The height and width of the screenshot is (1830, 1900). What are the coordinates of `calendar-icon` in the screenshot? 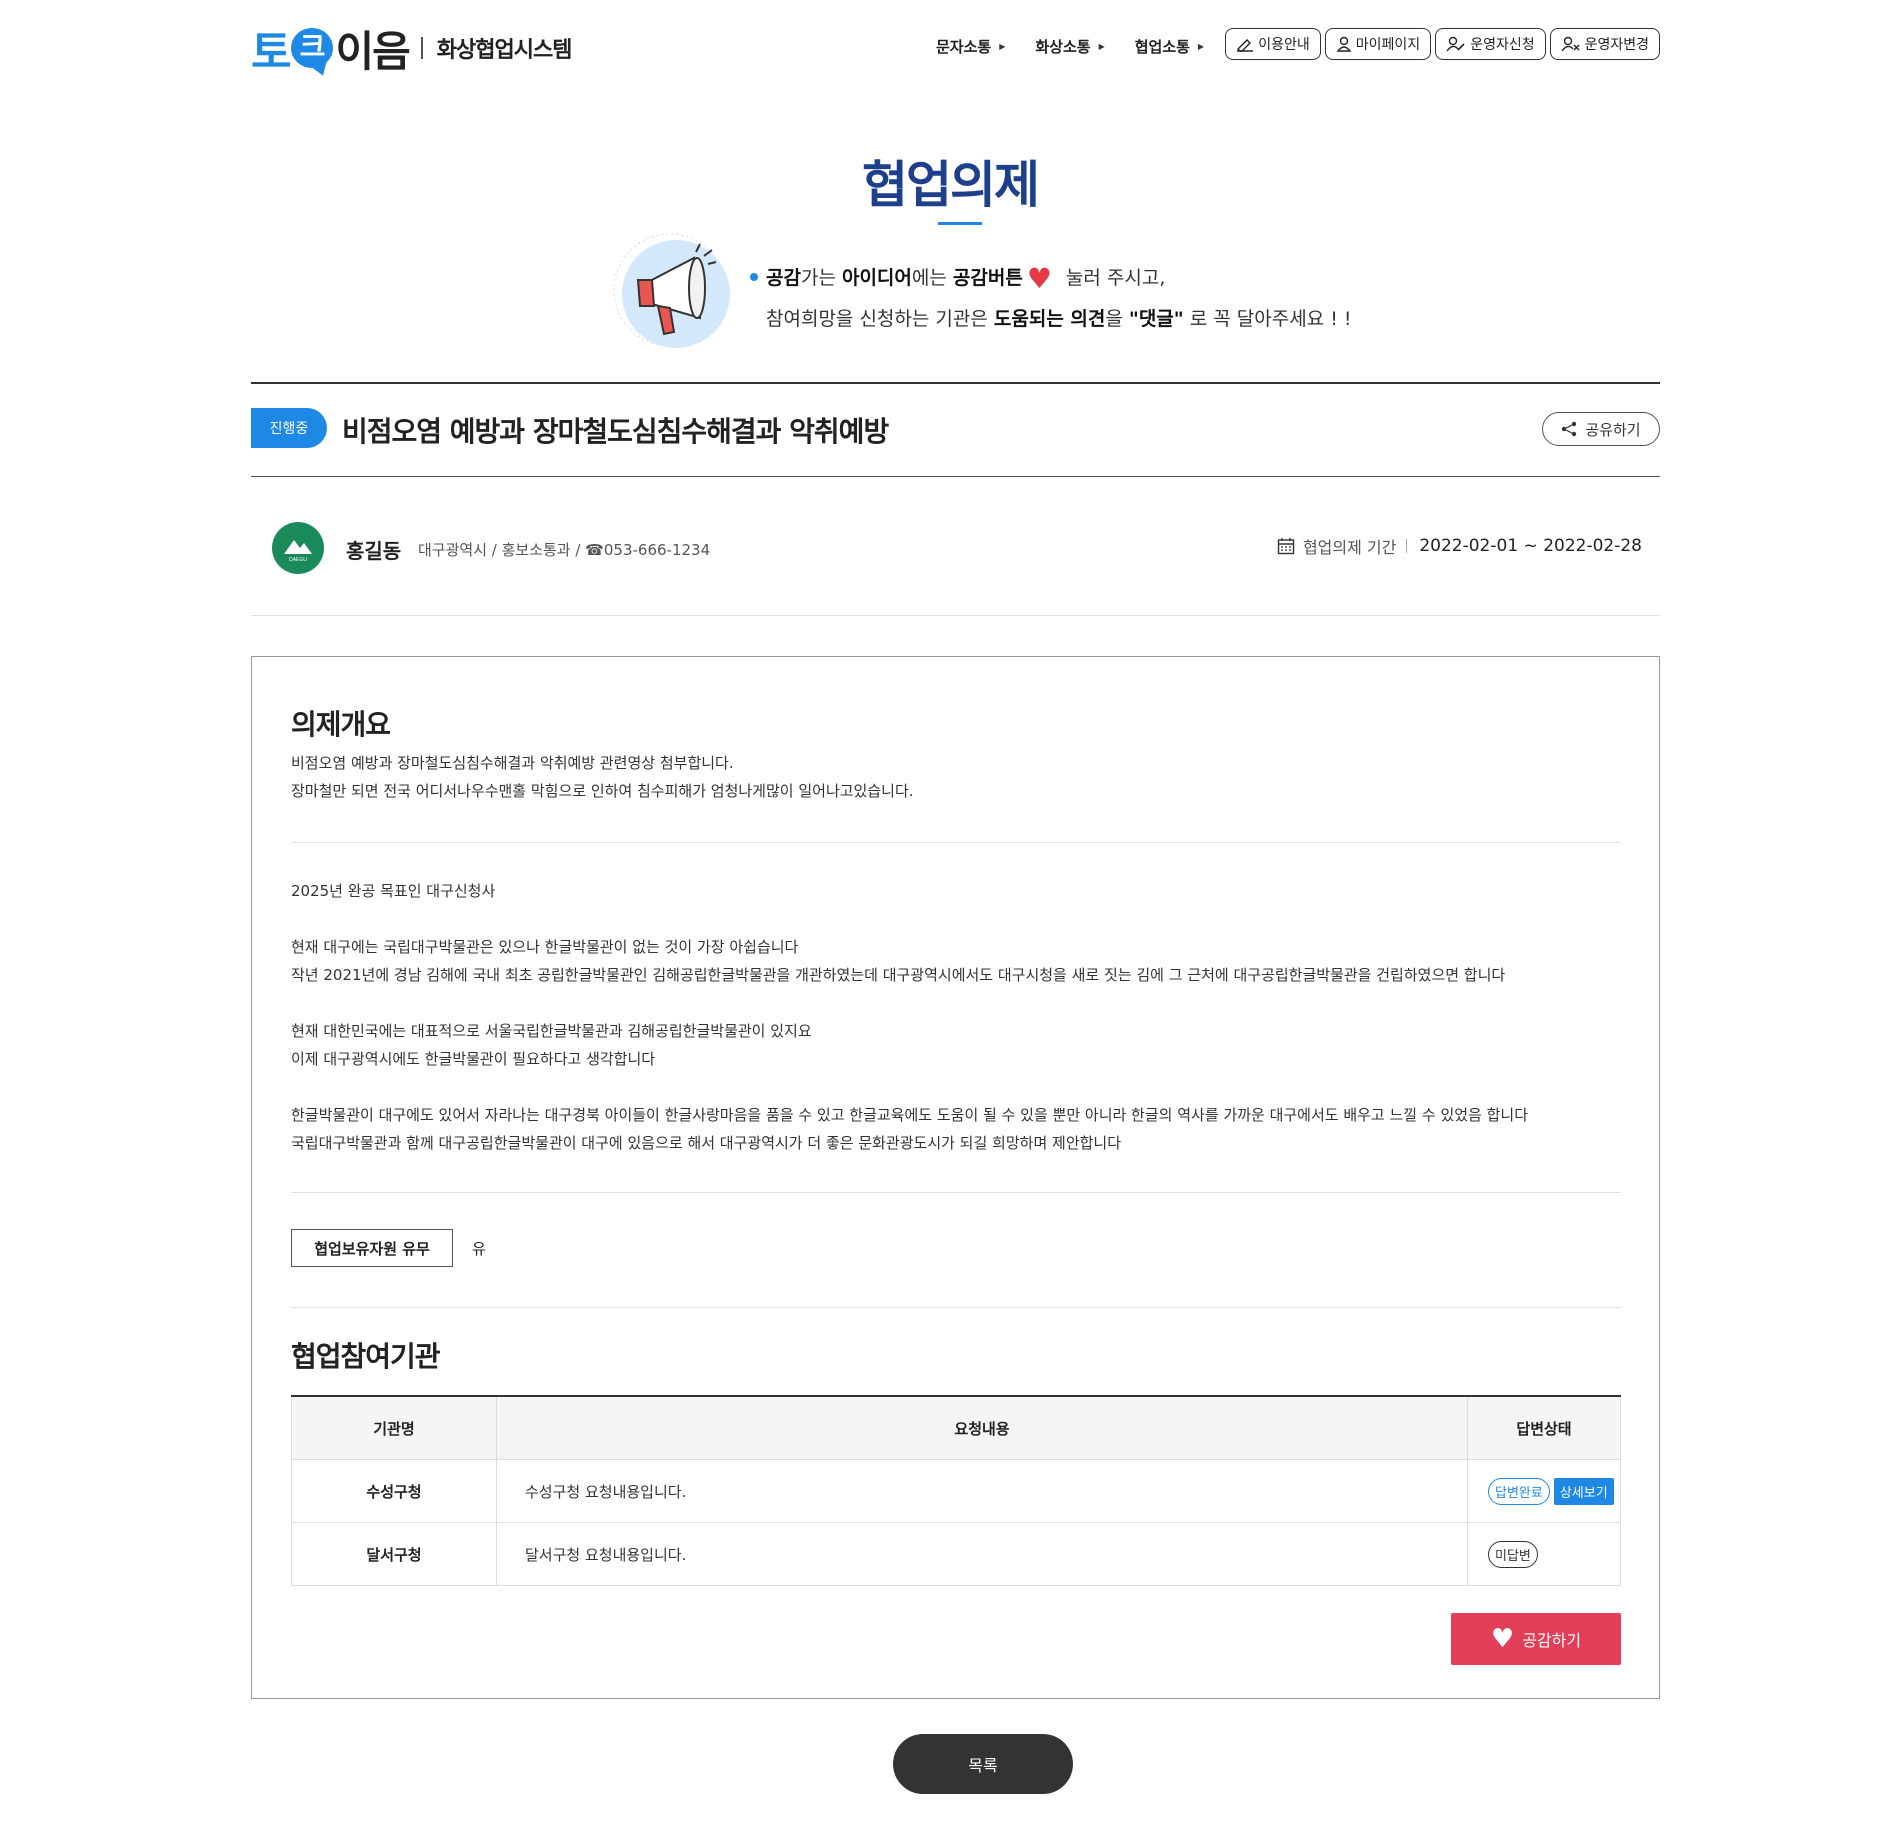 It's located at (1286, 546).